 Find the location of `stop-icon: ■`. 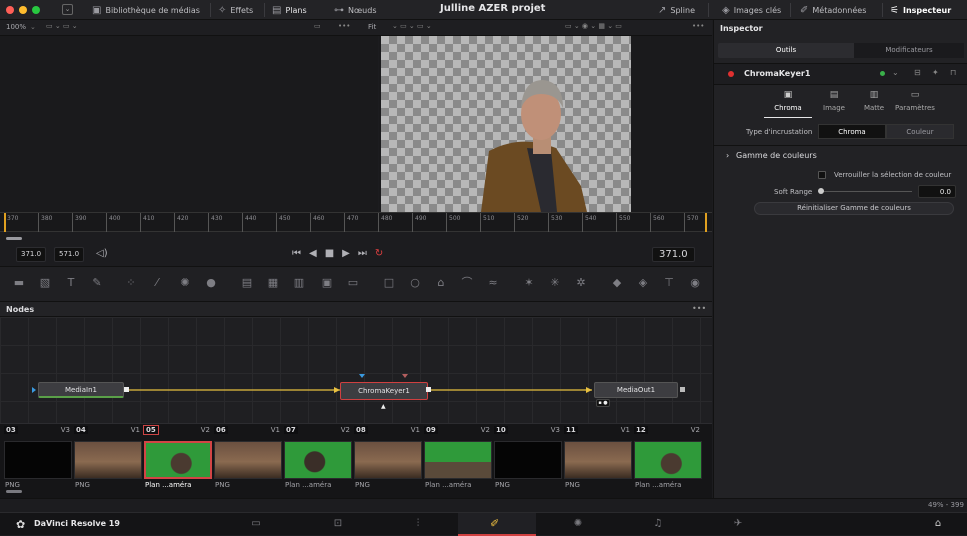

stop-icon: ■ is located at coordinates (333, 253).